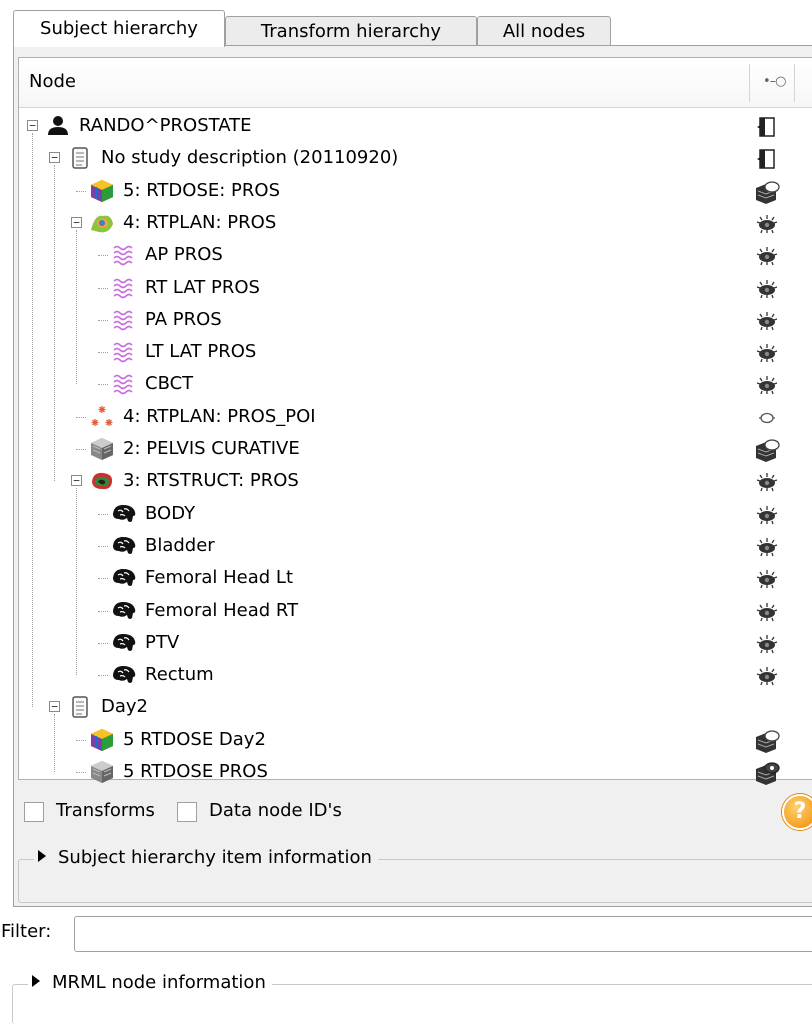  I want to click on mrml-node-info-toggle: MRML node information, so click(150, 982).